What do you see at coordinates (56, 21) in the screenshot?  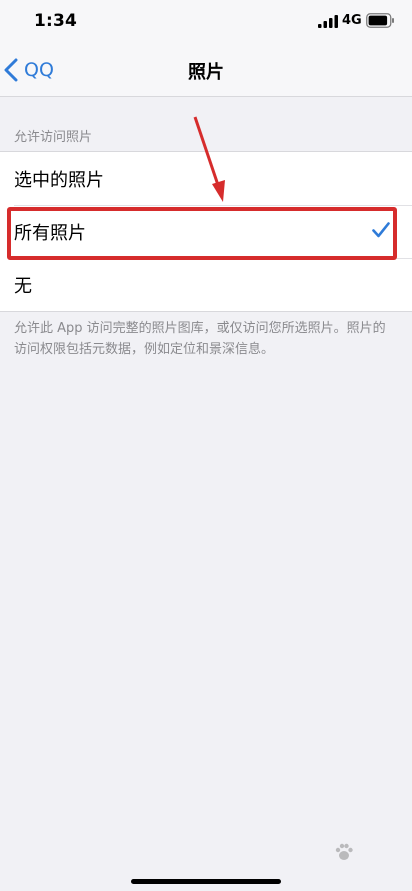 I see `status-time: 1:34` at bounding box center [56, 21].